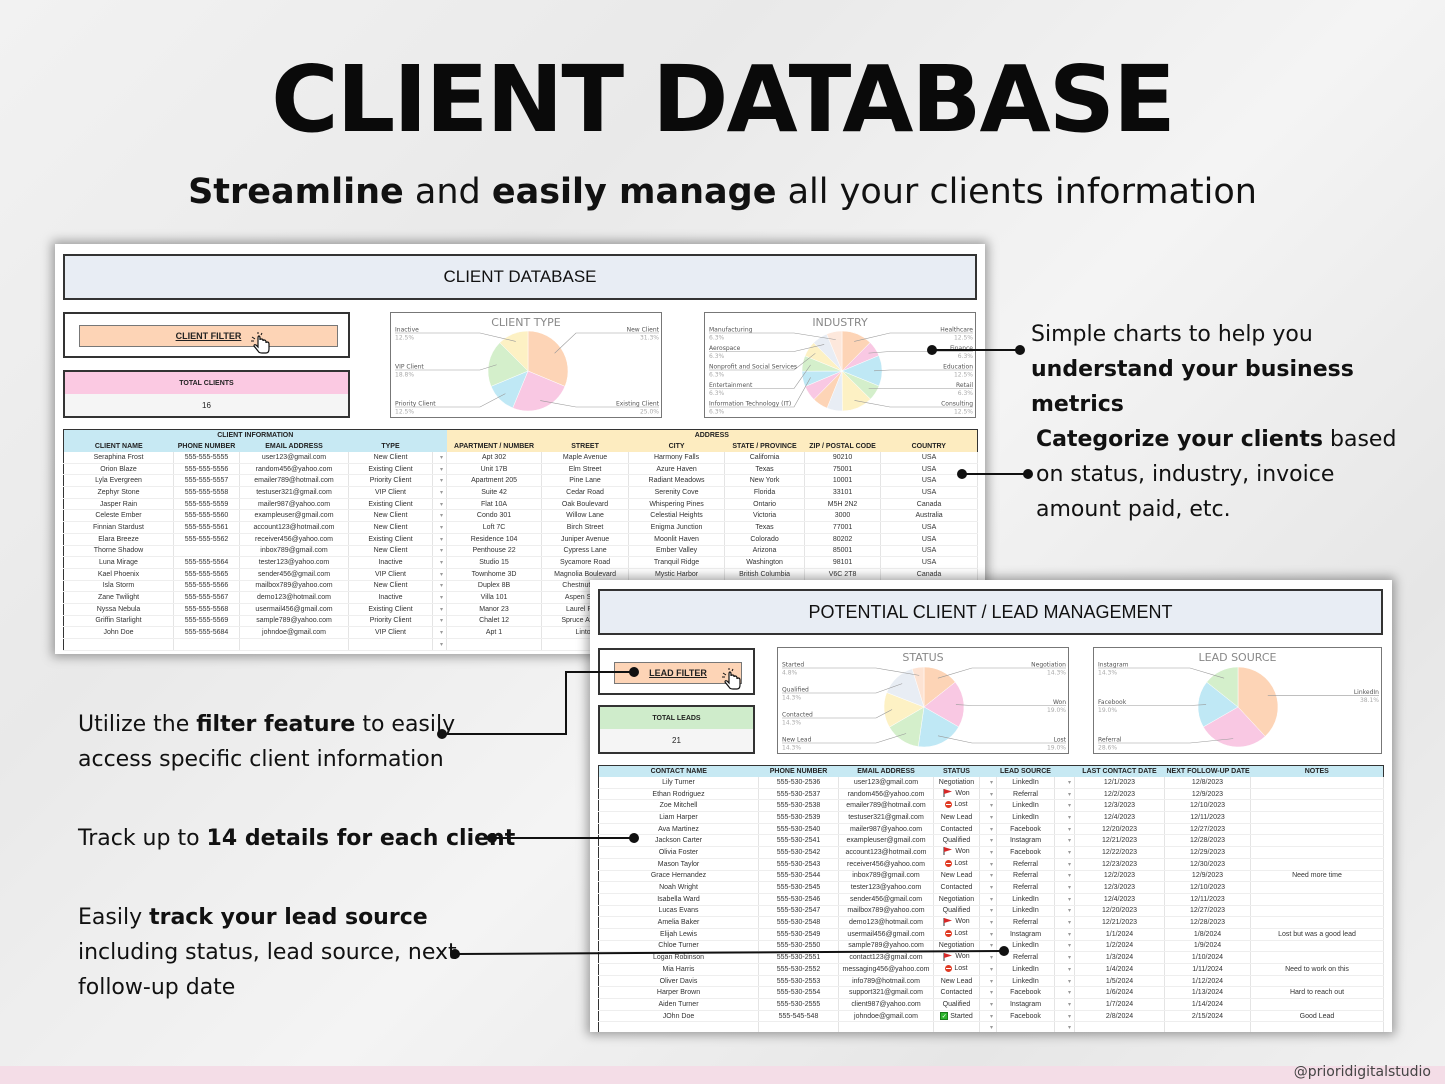 This screenshot has height=1084, width=1445. What do you see at coordinates (208, 336) in the screenshot?
I see `client-filter-button: CLIENT FILTER` at bounding box center [208, 336].